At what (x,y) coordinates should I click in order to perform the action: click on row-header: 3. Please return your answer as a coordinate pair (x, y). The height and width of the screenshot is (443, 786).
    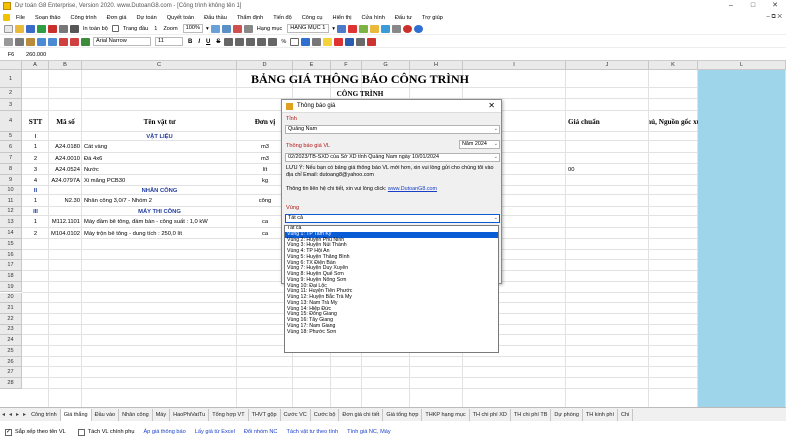
    Looking at the image, I should click on (11, 105).